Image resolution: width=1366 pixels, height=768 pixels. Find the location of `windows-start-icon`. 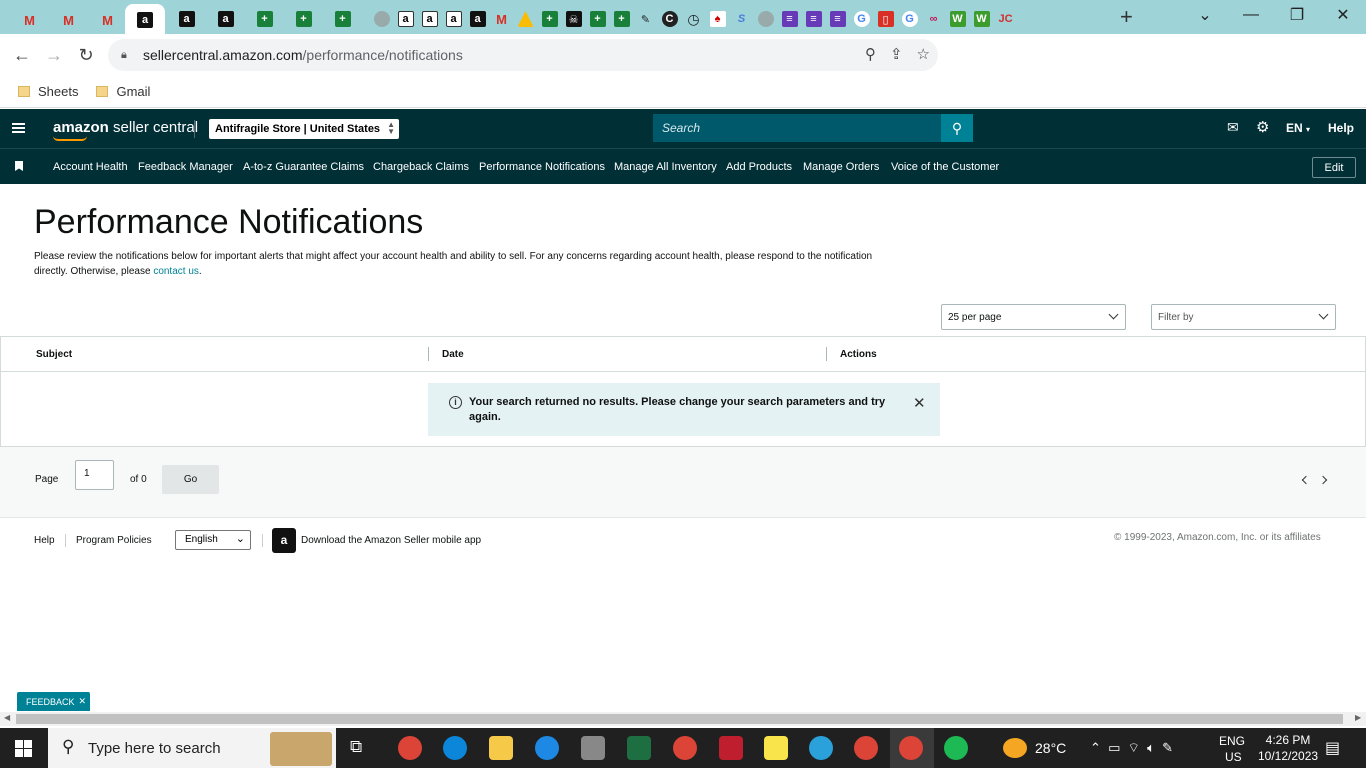

windows-start-icon is located at coordinates (23, 748).